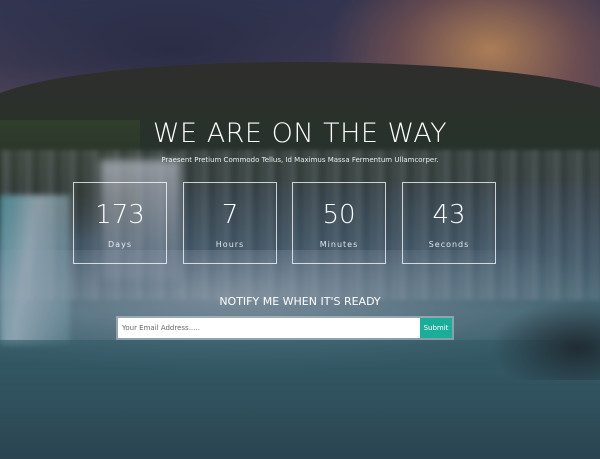 This screenshot has width=600, height=459. Describe the element at coordinates (300, 133) in the screenshot. I see `page-title: WE ARE ON THE WAY` at that location.